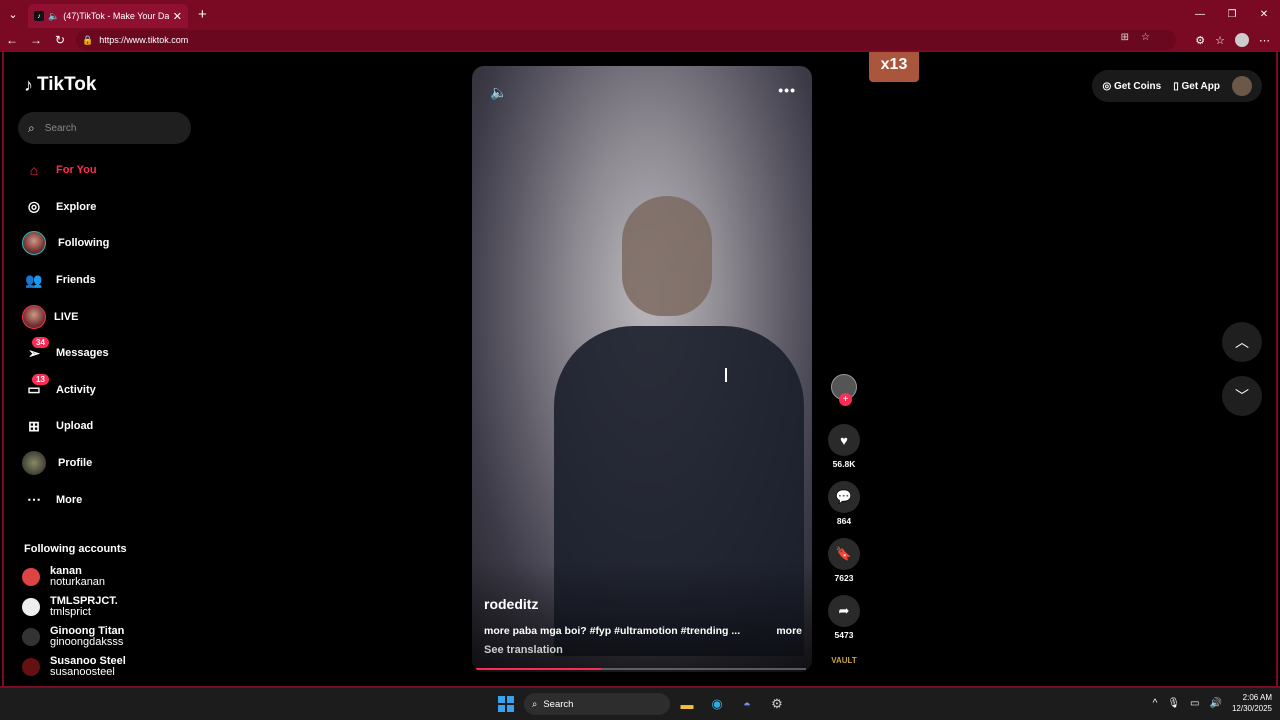 This screenshot has height=720, width=1280. Describe the element at coordinates (844, 521) in the screenshot. I see `comment-count: 864` at that location.